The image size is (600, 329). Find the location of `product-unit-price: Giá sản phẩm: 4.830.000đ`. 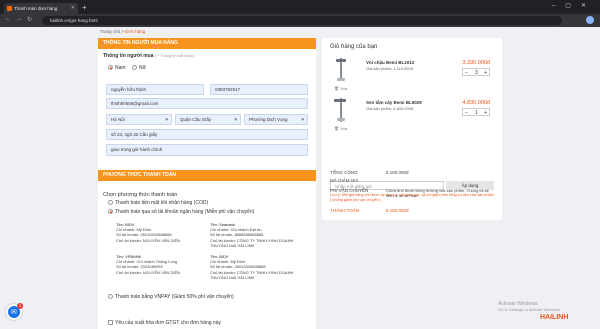

product-unit-price: Giá sản phẩm: 4.830.000đ is located at coordinates (390, 108).